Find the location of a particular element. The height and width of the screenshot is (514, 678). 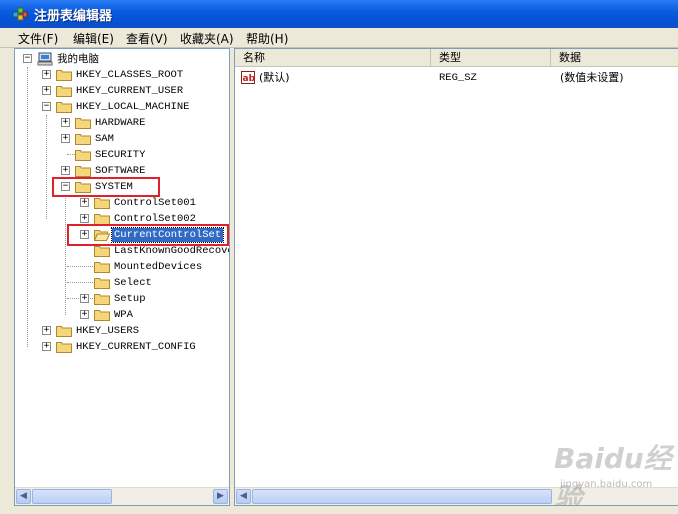

tree-node: SECURITY is located at coordinates (122, 155).